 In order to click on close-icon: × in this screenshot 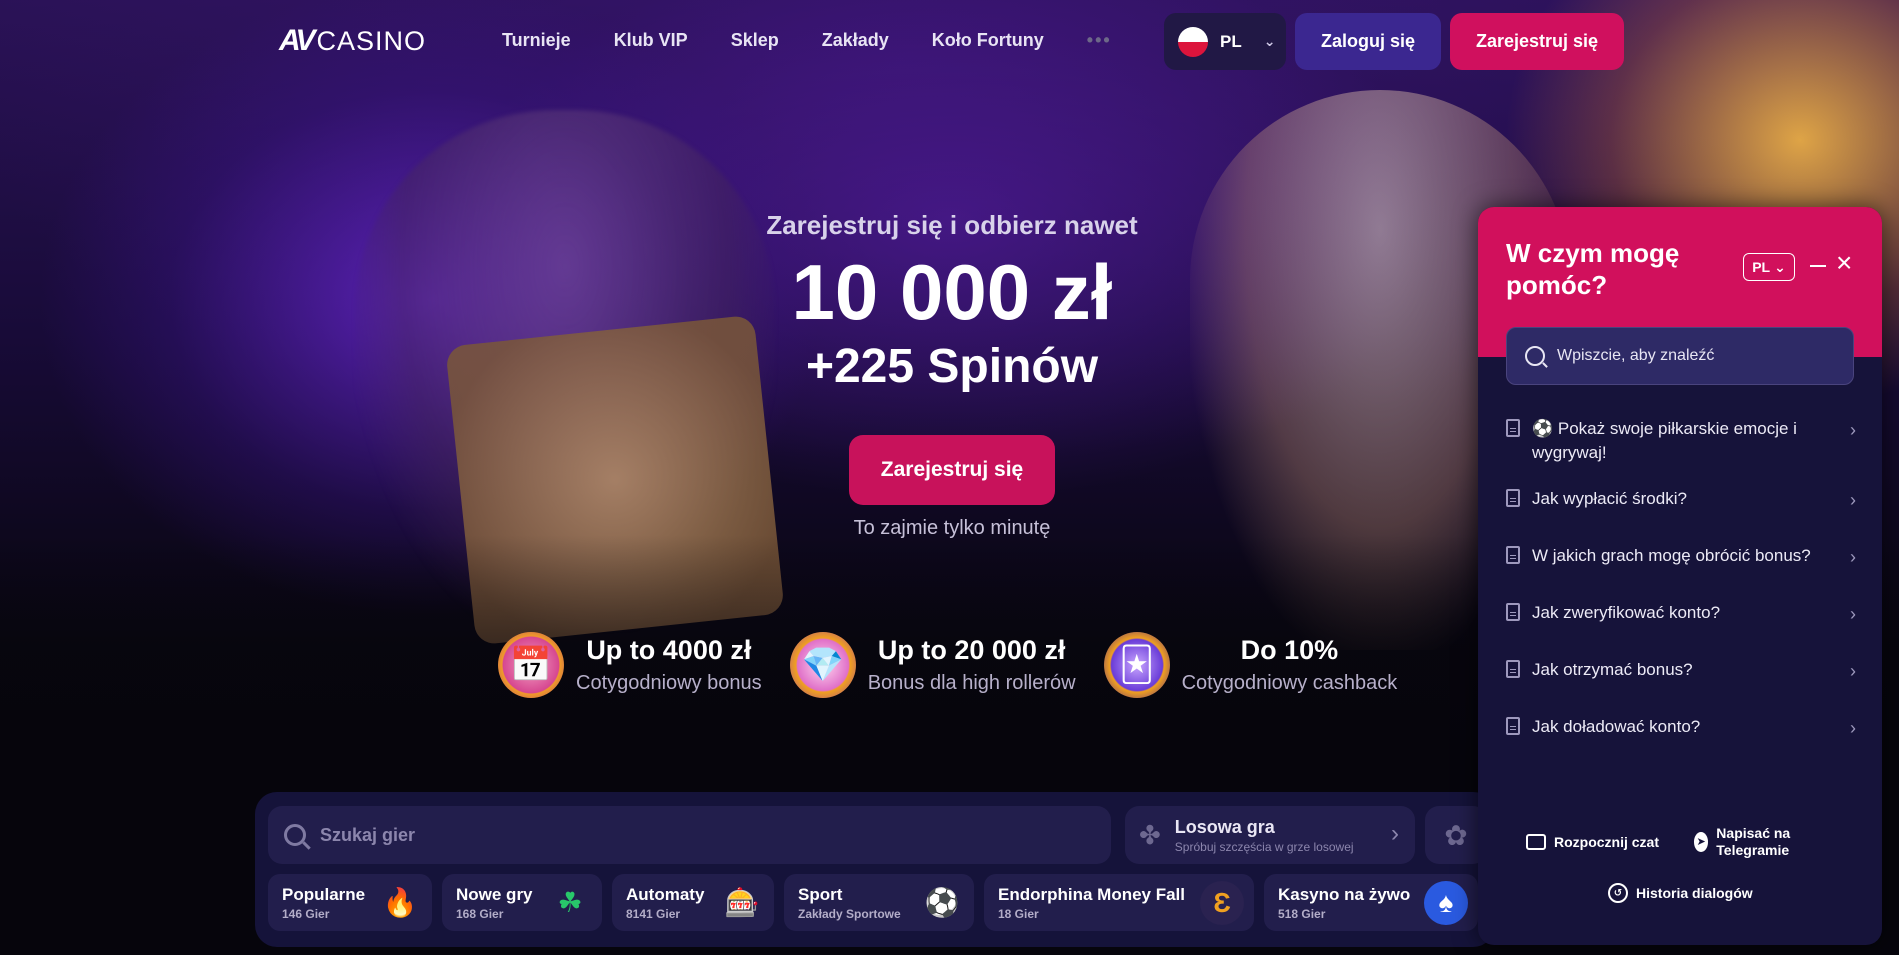, I will do `click(1844, 263)`.